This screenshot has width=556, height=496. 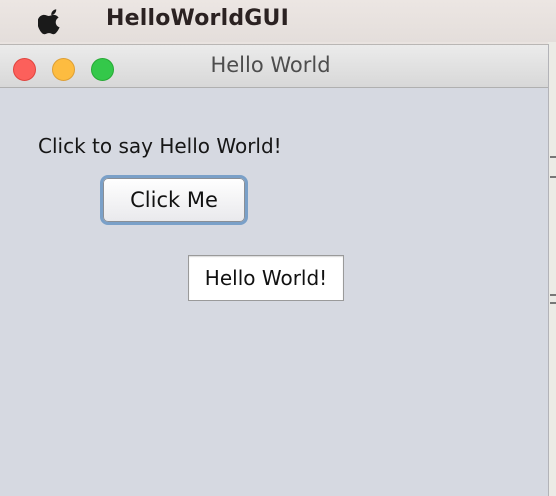 What do you see at coordinates (266, 278) in the screenshot?
I see `hello-output-field: Hello World!` at bounding box center [266, 278].